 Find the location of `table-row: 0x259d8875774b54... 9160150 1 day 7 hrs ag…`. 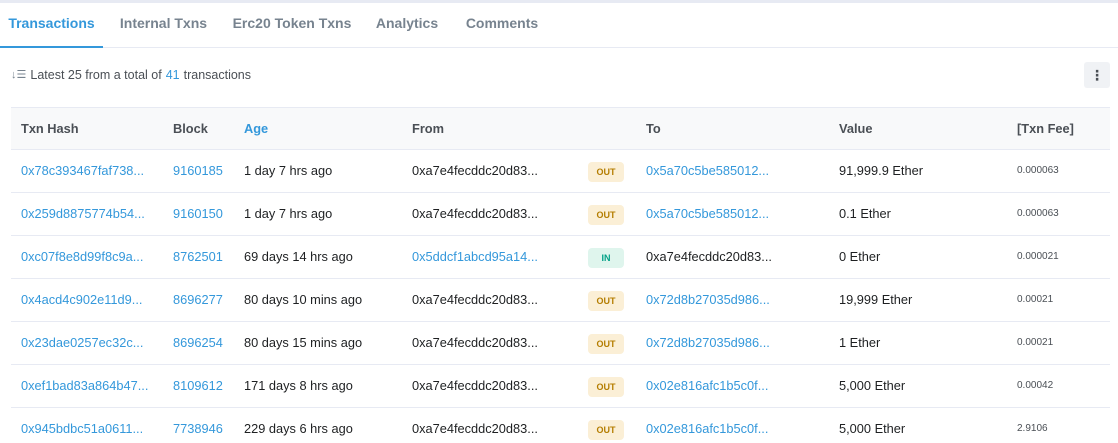

table-row: 0x259d8875774b54... 9160150 1 day 7 hrs ag… is located at coordinates (560, 214).